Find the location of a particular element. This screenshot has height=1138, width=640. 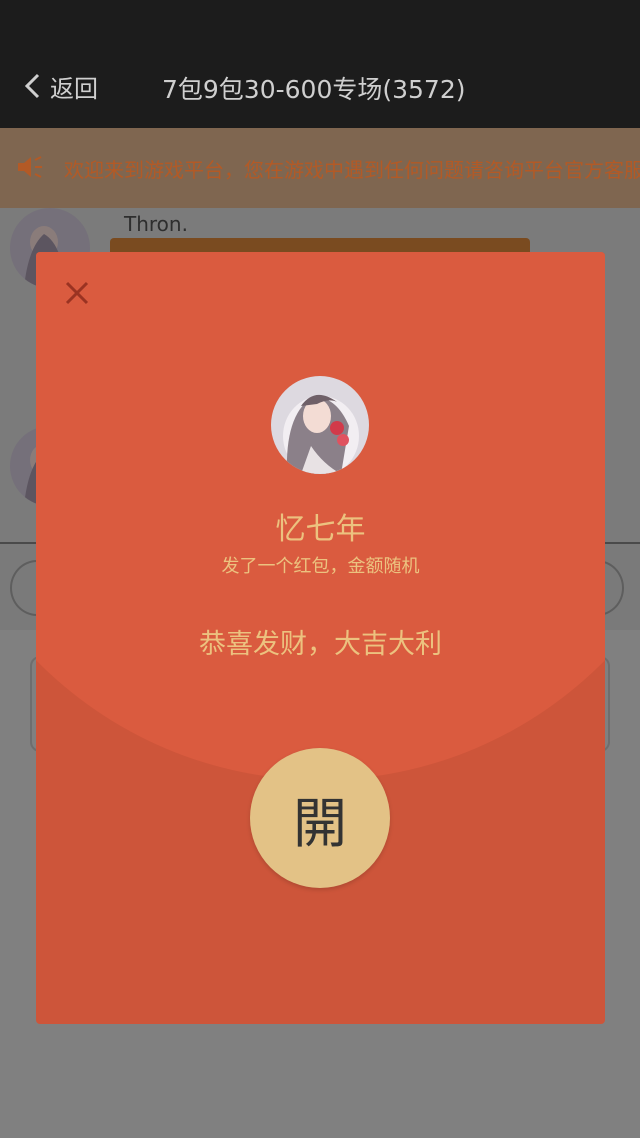

chevron-left-icon is located at coordinates (32, 86).